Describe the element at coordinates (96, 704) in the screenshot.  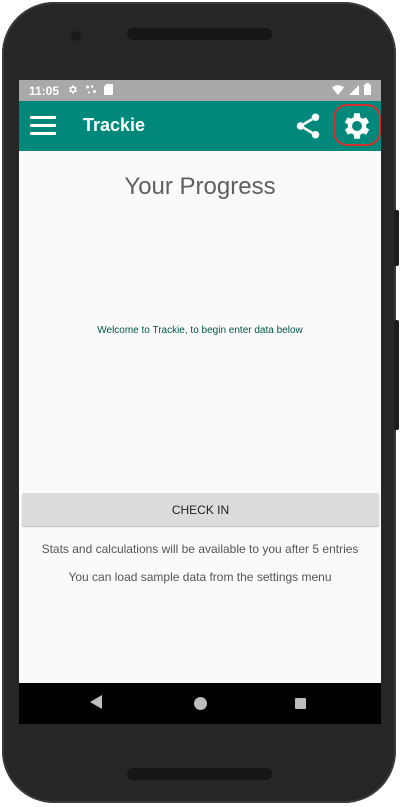
I see `back-icon` at that location.